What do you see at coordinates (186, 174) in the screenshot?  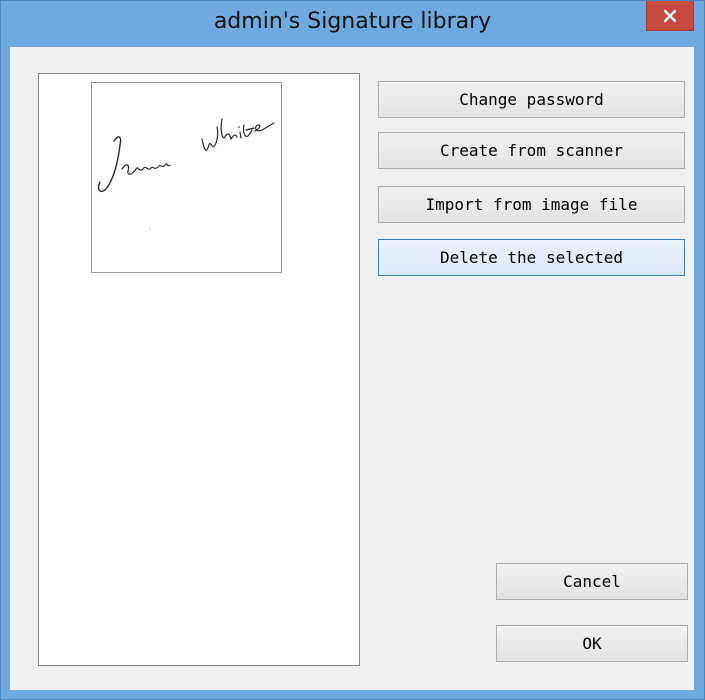 I see `signature-image` at bounding box center [186, 174].